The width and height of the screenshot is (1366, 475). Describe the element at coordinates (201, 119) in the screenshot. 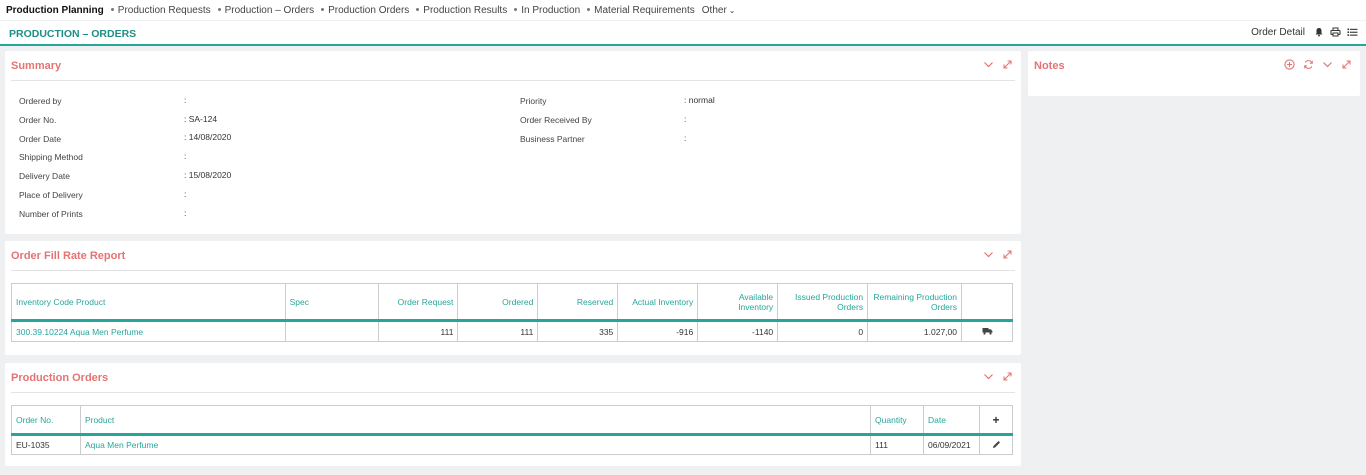

I see `field-value-order-no: : SA-124` at that location.